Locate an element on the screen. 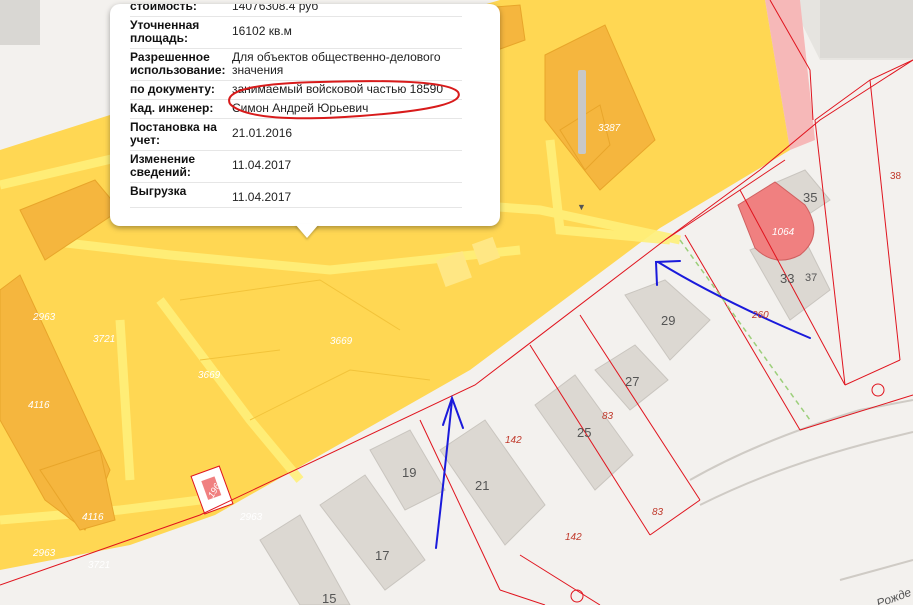 The image size is (913, 605). house-21: 21 is located at coordinates (482, 485).